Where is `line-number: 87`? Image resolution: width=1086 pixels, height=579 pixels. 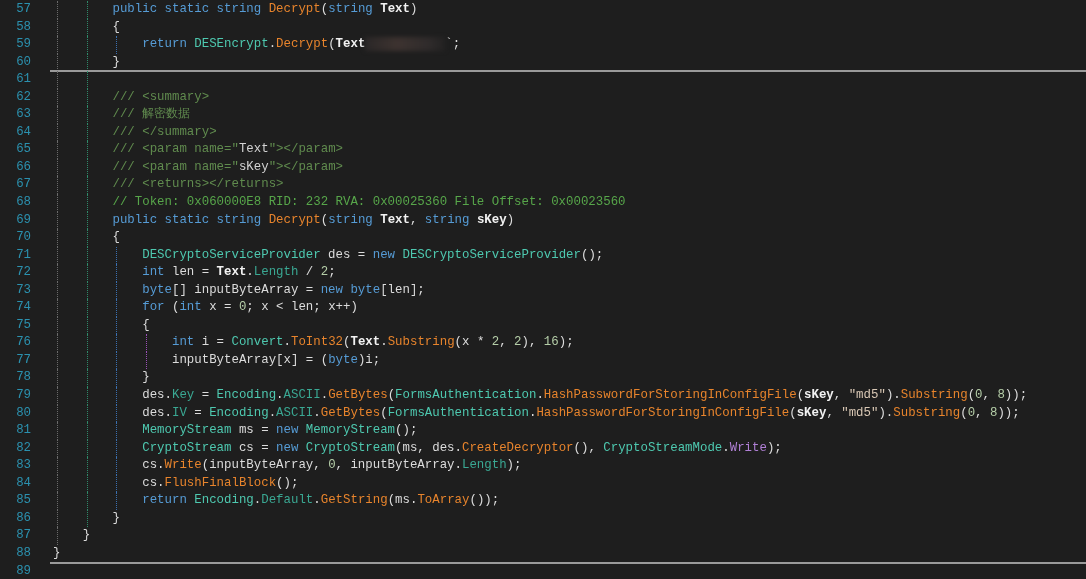 line-number: 87 is located at coordinates (23, 536).